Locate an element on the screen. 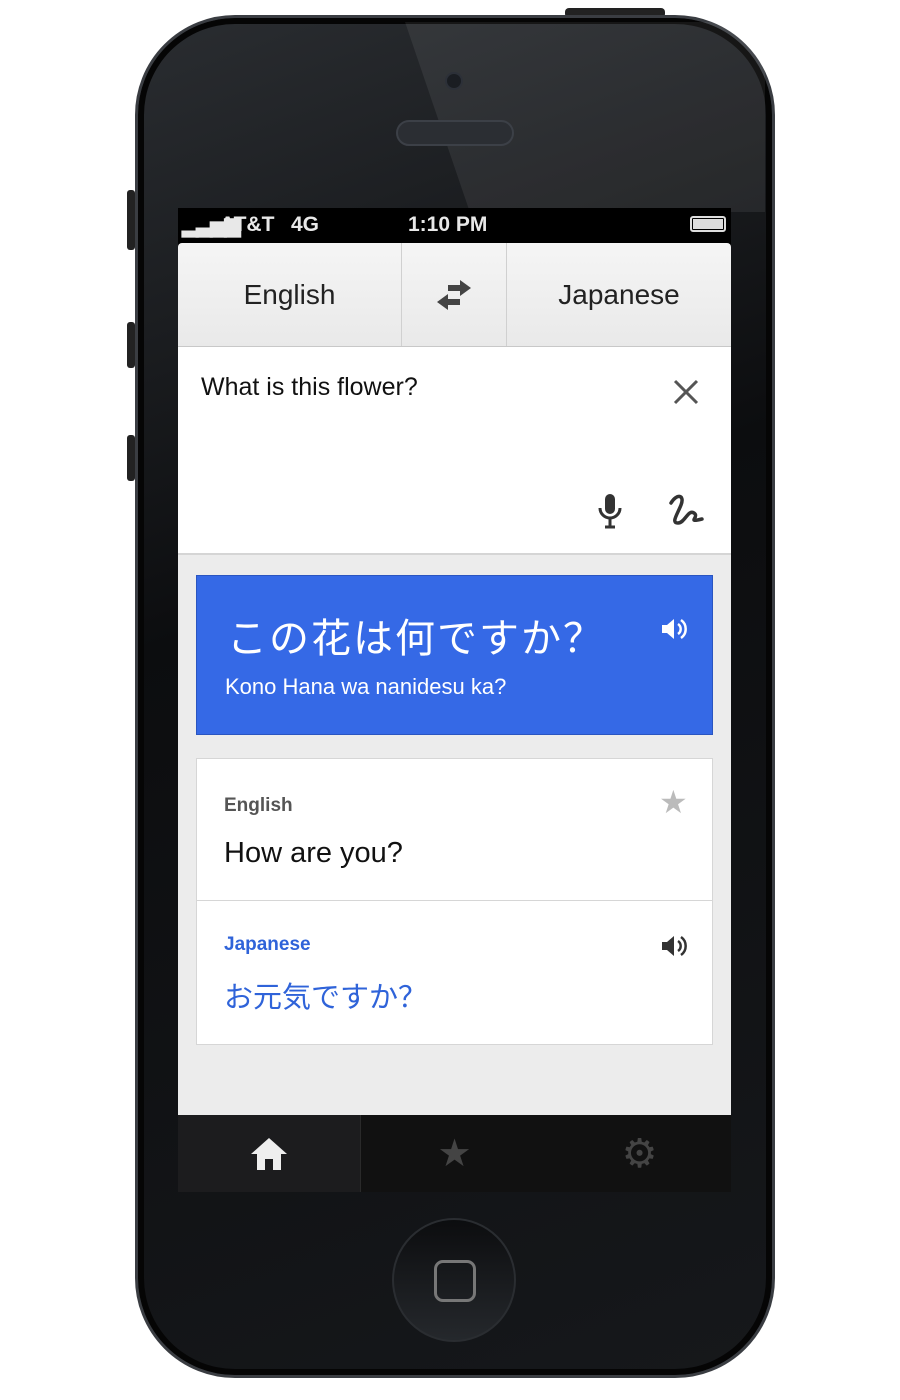  target-language-button: Japanese is located at coordinates (619, 294).